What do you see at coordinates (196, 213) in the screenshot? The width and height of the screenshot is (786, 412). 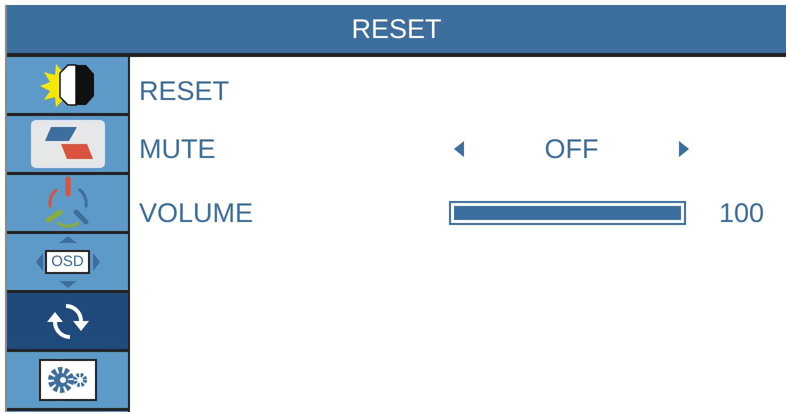 I see `setting-label: VOLUME` at bounding box center [196, 213].